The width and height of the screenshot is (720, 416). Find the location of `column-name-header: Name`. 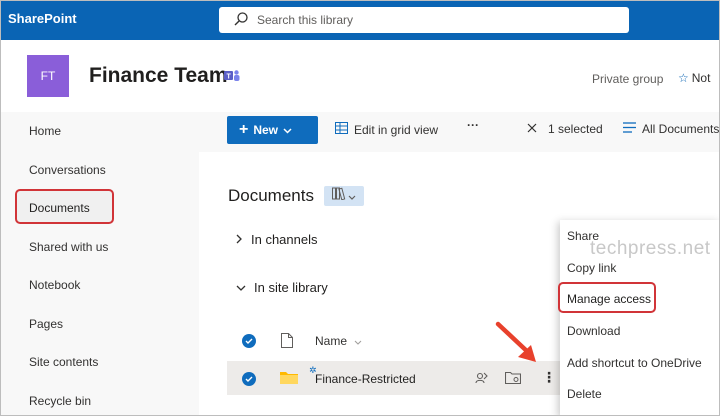

column-name-header: Name is located at coordinates (338, 341).